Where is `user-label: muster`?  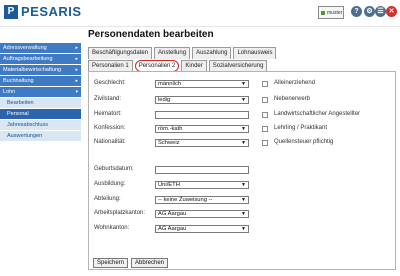 user-label: muster is located at coordinates (335, 12).